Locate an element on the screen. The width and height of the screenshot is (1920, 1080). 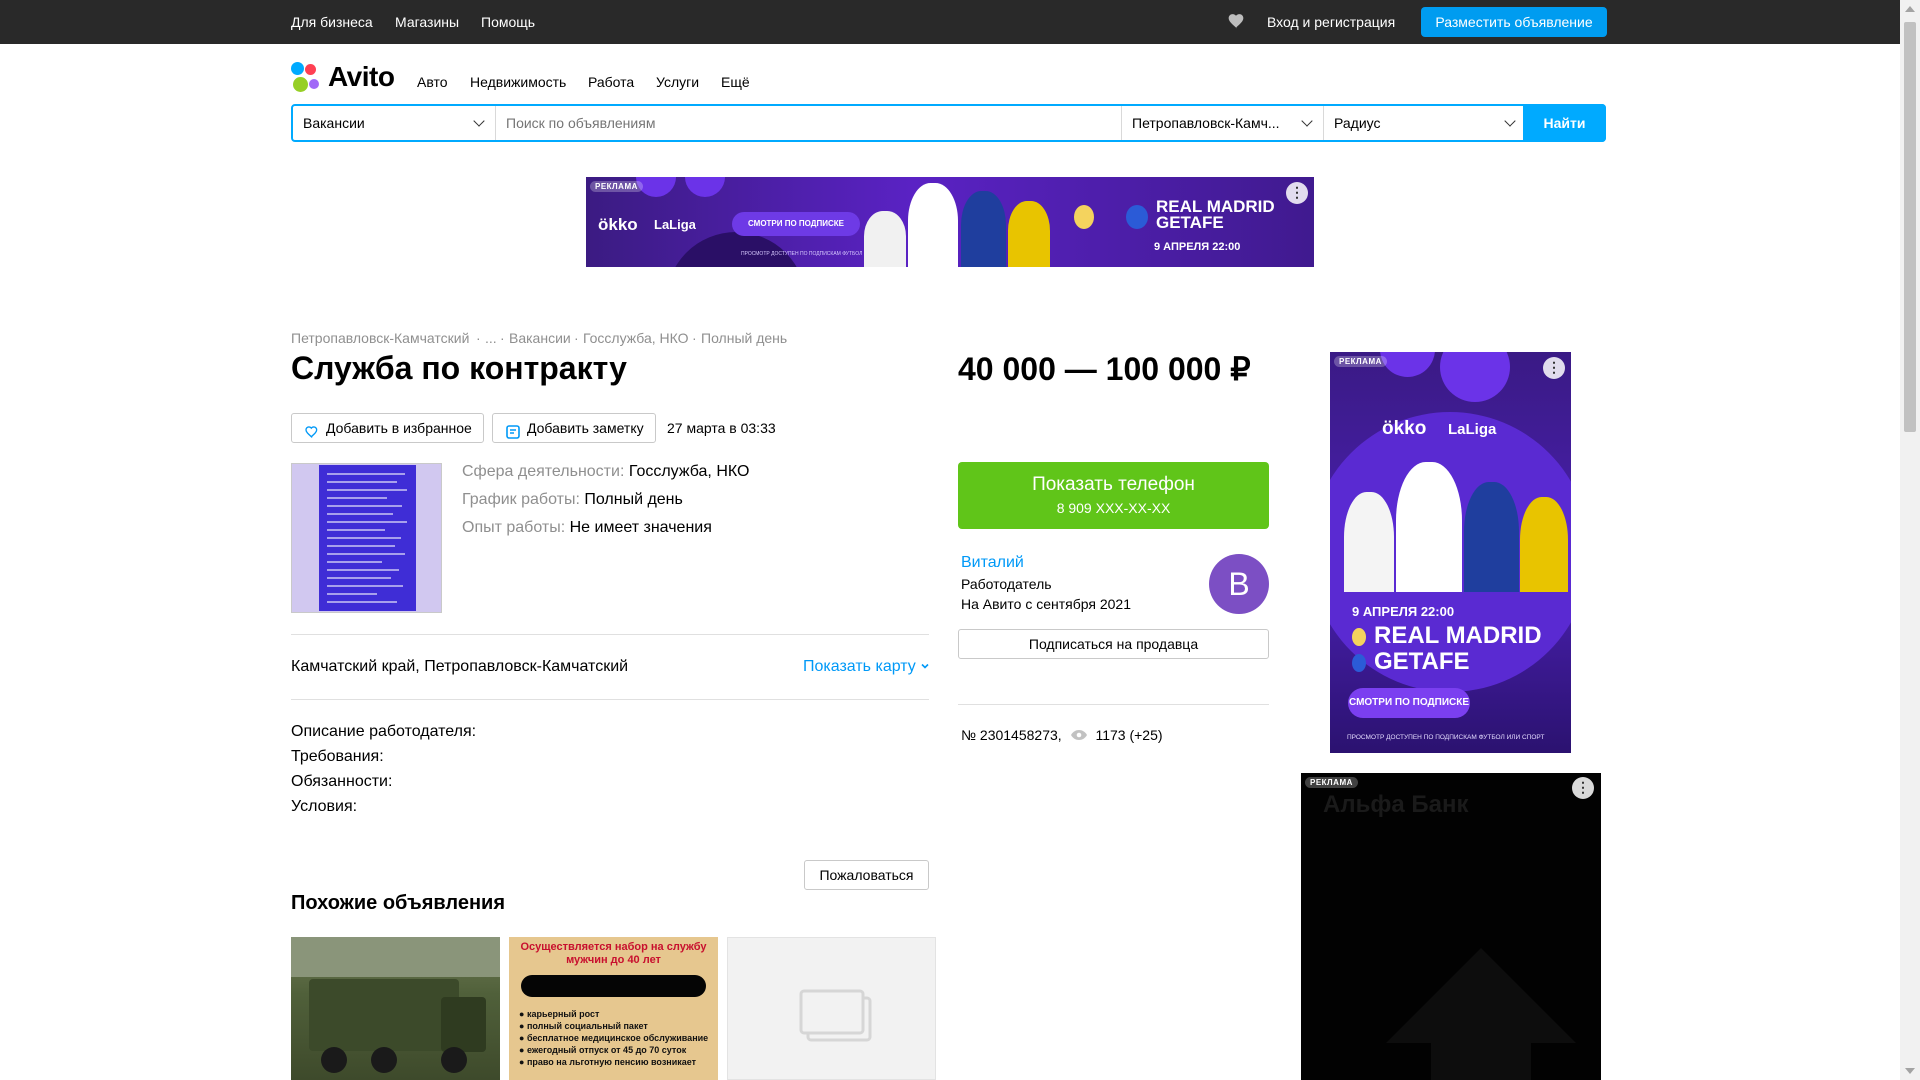
photo-sky is located at coordinates (395, 957).